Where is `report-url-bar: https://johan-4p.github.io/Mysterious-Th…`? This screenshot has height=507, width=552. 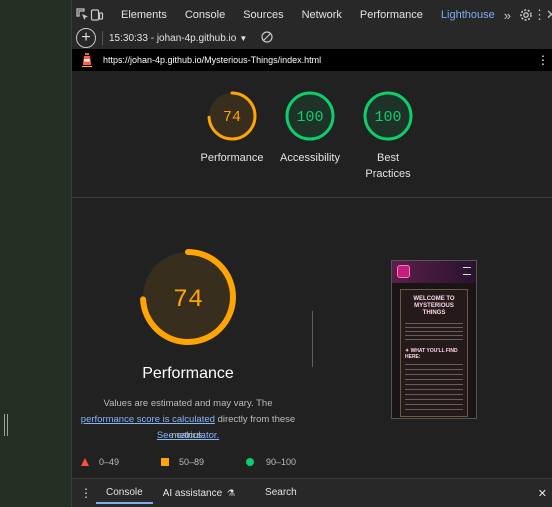
report-url-bar: https://johan-4p.github.io/Mysterious-Th… is located at coordinates (312, 60).